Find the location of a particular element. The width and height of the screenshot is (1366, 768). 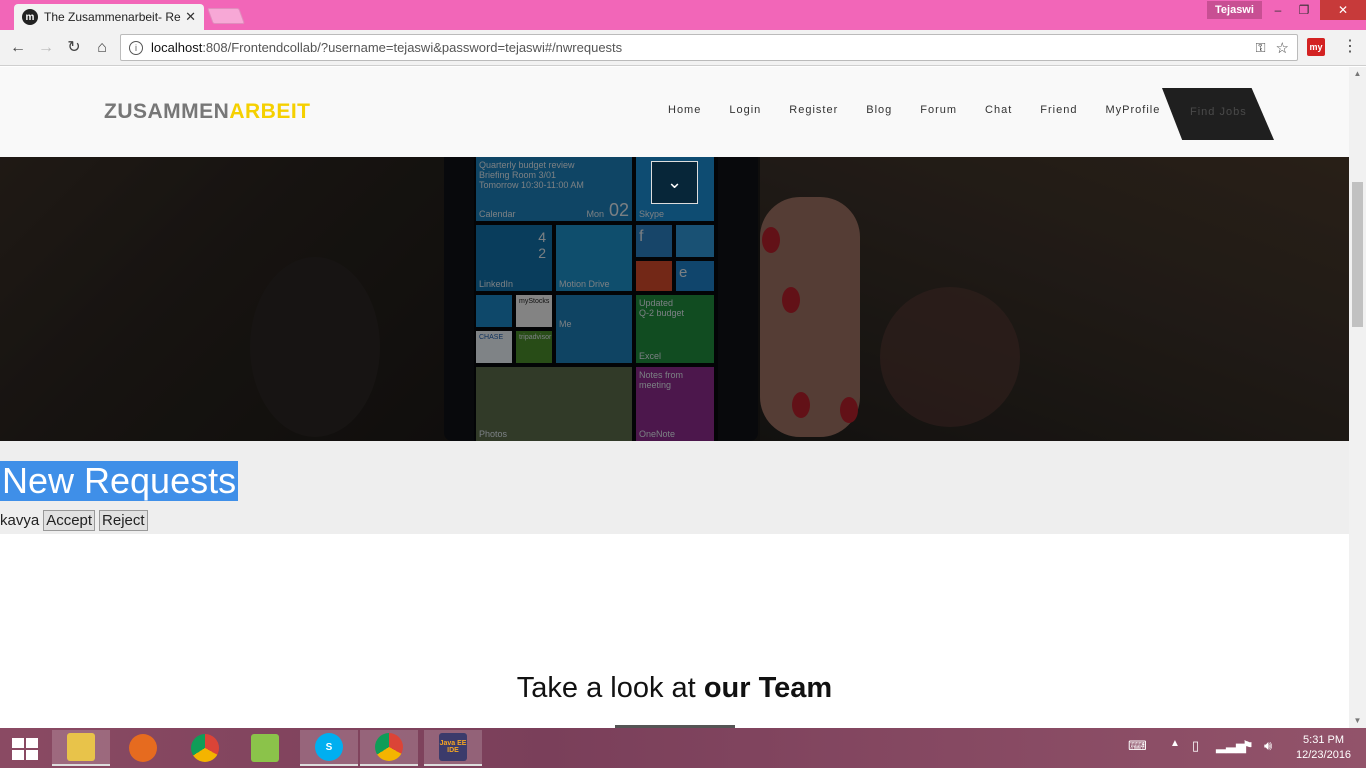

extension-icon: my is located at coordinates (1316, 47).